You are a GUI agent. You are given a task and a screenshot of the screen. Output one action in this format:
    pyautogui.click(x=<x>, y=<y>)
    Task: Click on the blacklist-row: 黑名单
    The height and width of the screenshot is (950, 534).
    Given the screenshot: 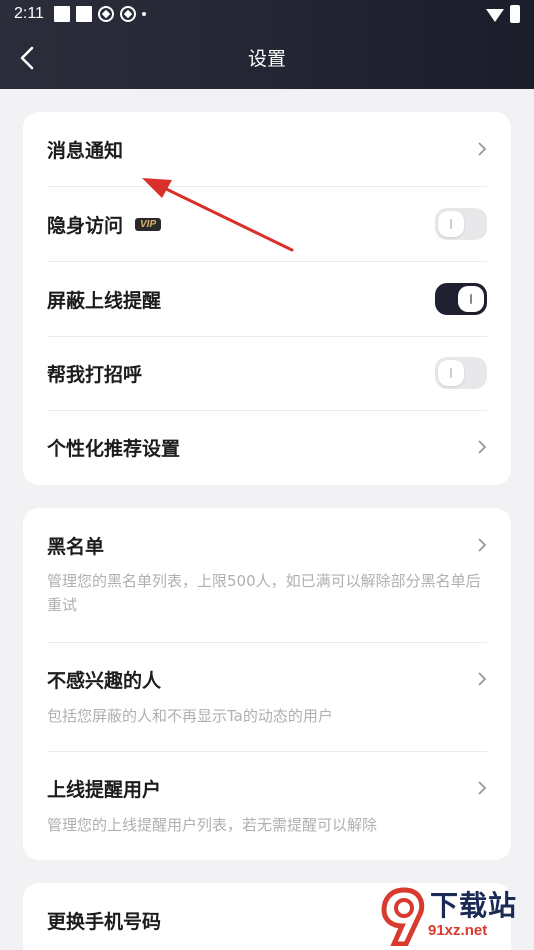 What is the action you would take?
    pyautogui.click(x=267, y=545)
    